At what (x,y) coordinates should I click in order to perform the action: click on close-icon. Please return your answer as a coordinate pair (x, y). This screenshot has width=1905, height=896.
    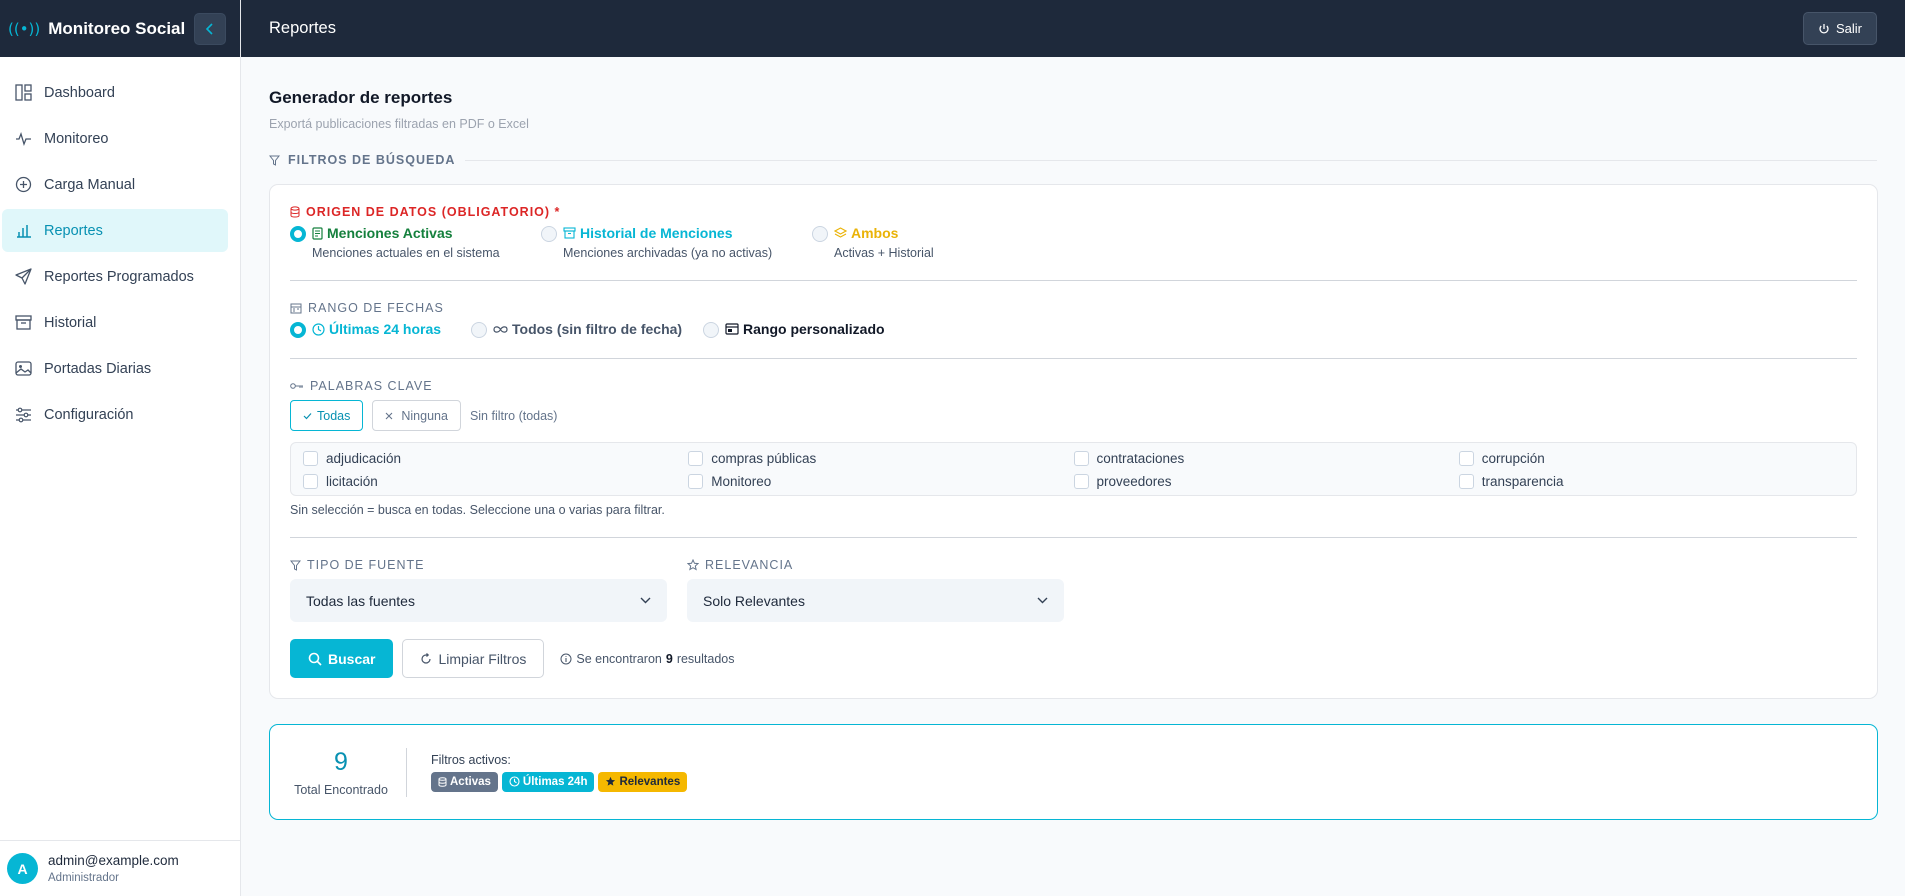
    Looking at the image, I should click on (389, 415).